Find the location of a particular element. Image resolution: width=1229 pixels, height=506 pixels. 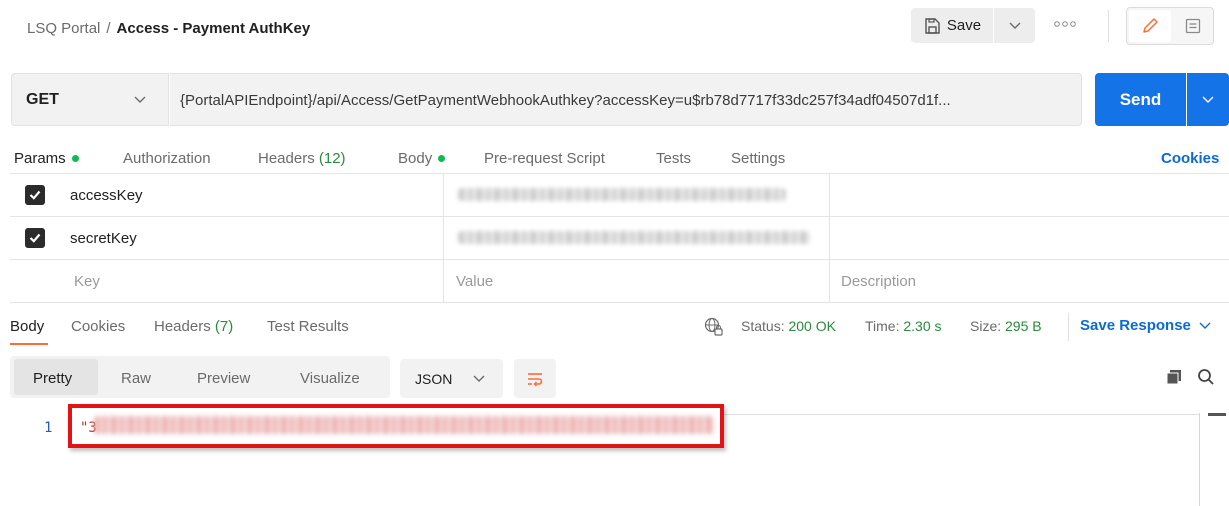

body-indicator-dot is located at coordinates (442, 158).